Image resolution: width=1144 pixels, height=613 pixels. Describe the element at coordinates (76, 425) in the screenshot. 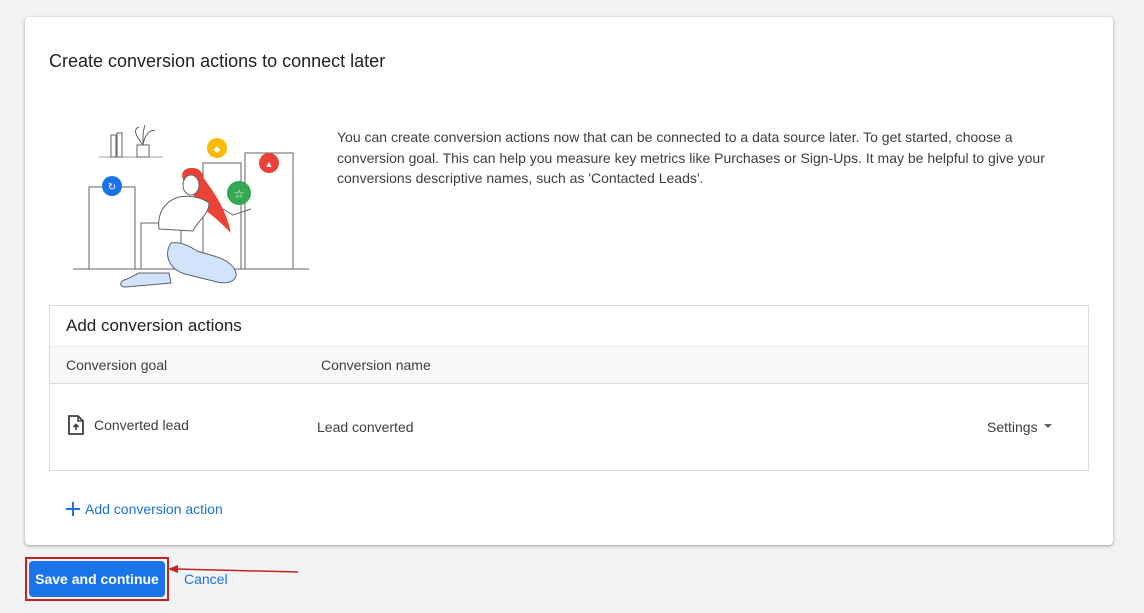

I see `document-upload-icon` at that location.